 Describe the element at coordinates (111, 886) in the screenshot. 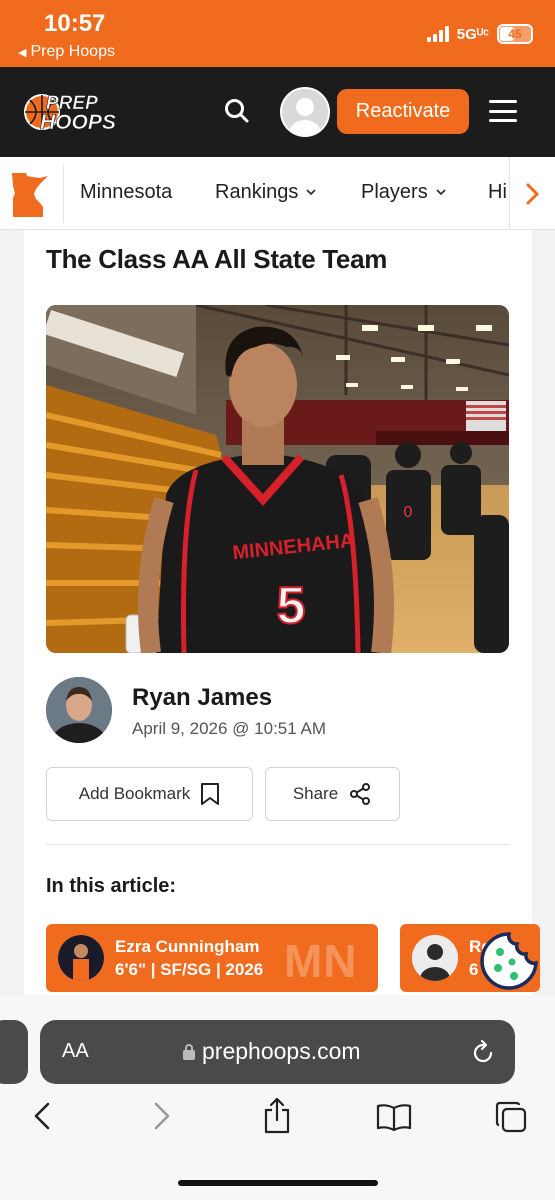

I see `in-this-article-heading: In this article:` at that location.